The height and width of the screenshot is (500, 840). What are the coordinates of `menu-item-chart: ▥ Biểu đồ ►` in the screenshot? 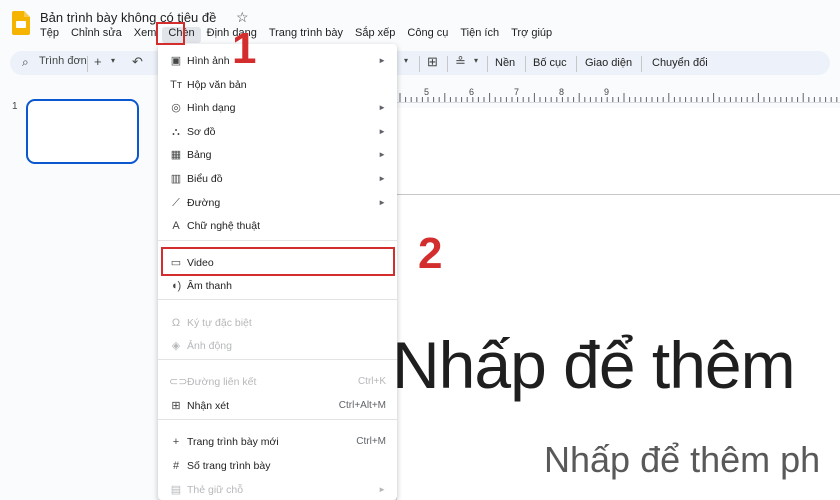 It's located at (277, 179).